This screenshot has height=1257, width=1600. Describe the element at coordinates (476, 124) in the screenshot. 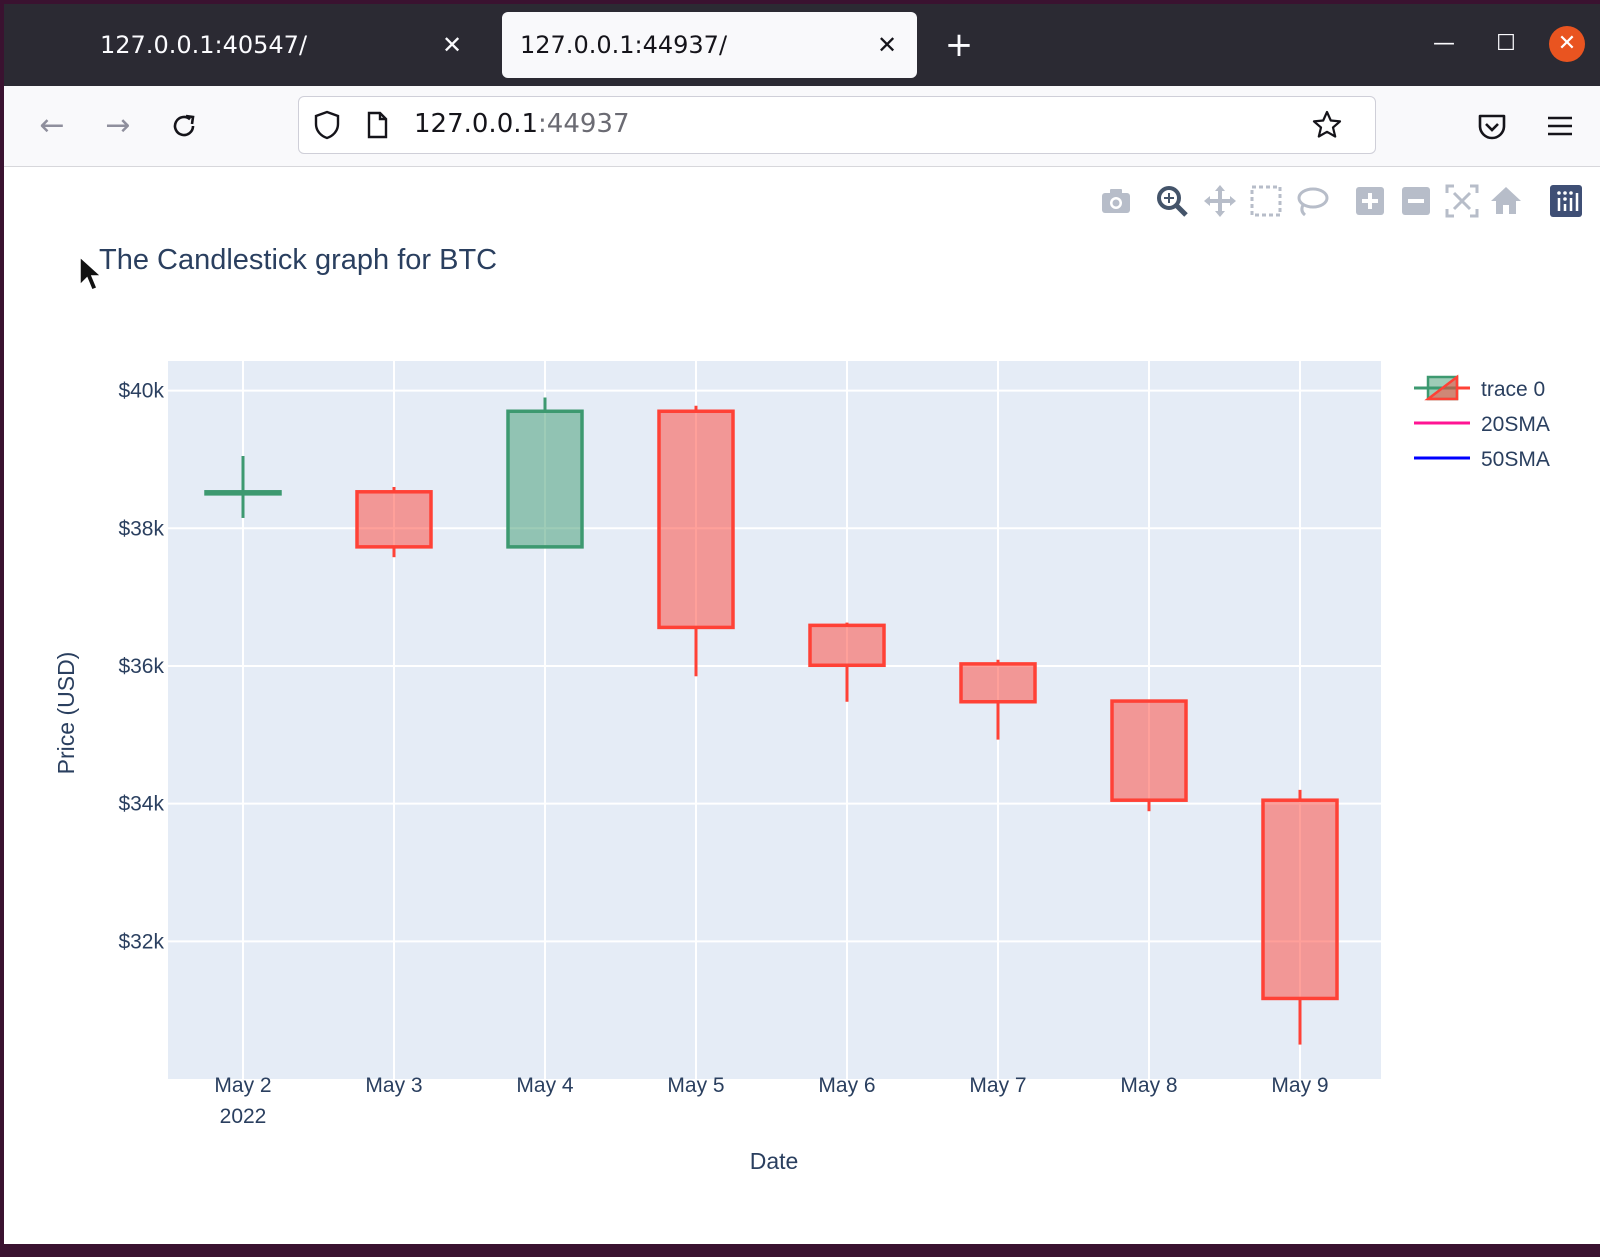

I see `url-host: 127.0.0.1` at that location.